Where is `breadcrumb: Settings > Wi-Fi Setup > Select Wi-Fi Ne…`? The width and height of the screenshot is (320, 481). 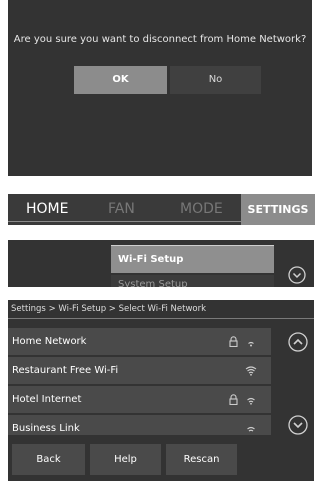 breadcrumb: Settings > Wi-Fi Setup > Select Wi-Fi Ne… is located at coordinates (109, 309).